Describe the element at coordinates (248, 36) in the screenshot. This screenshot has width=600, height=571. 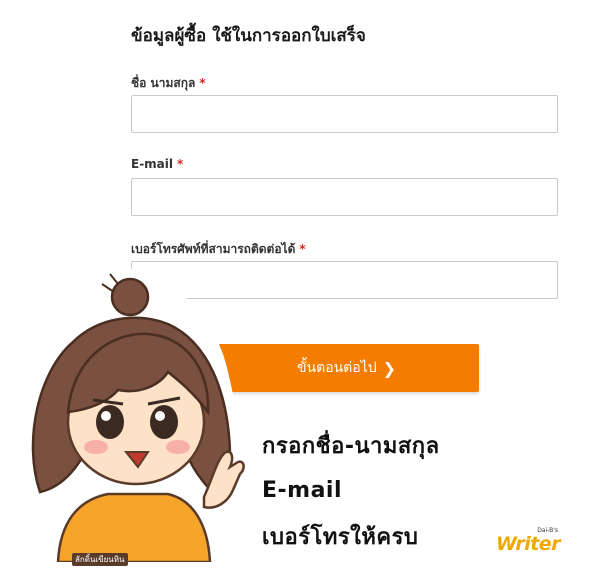
I see `form-title: ข้อมูลผู้ซื้อ ใช้ในการออกใบเสร็จ` at that location.